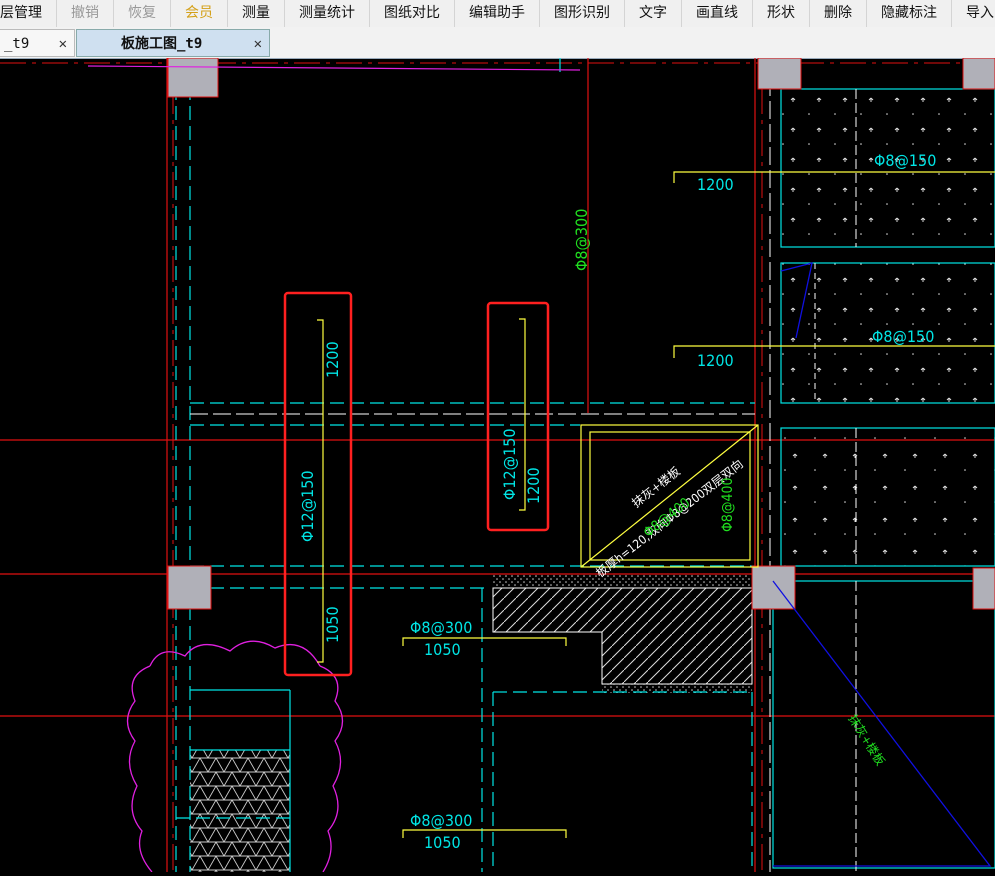 The image size is (995, 876). Describe the element at coordinates (334, 68) in the screenshot. I see `magenta-line` at that location.